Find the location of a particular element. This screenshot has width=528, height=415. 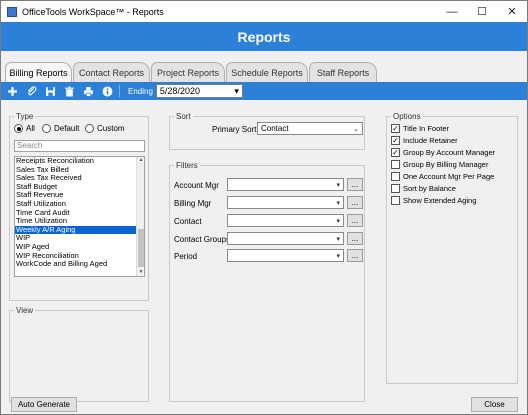

tab-billing-reports: Billing Reports is located at coordinates (38, 72).